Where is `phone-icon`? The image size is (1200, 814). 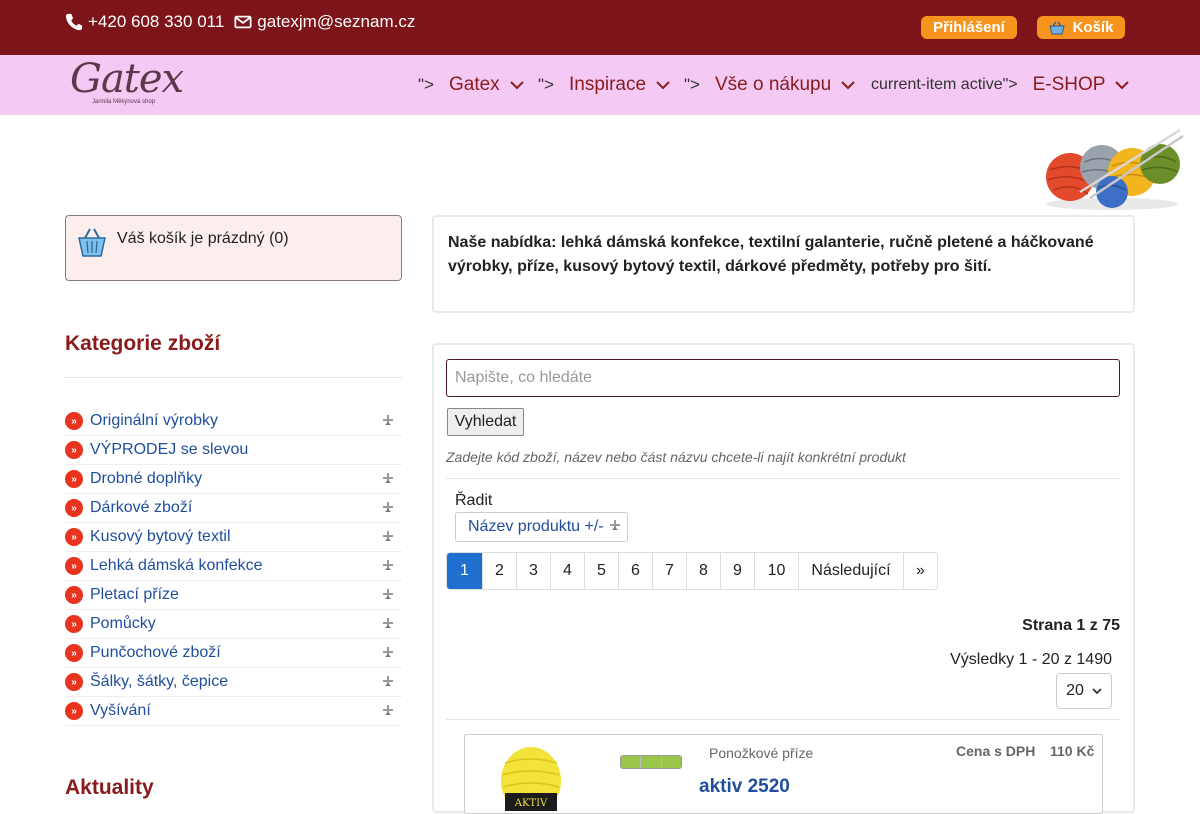
phone-icon is located at coordinates (74, 22).